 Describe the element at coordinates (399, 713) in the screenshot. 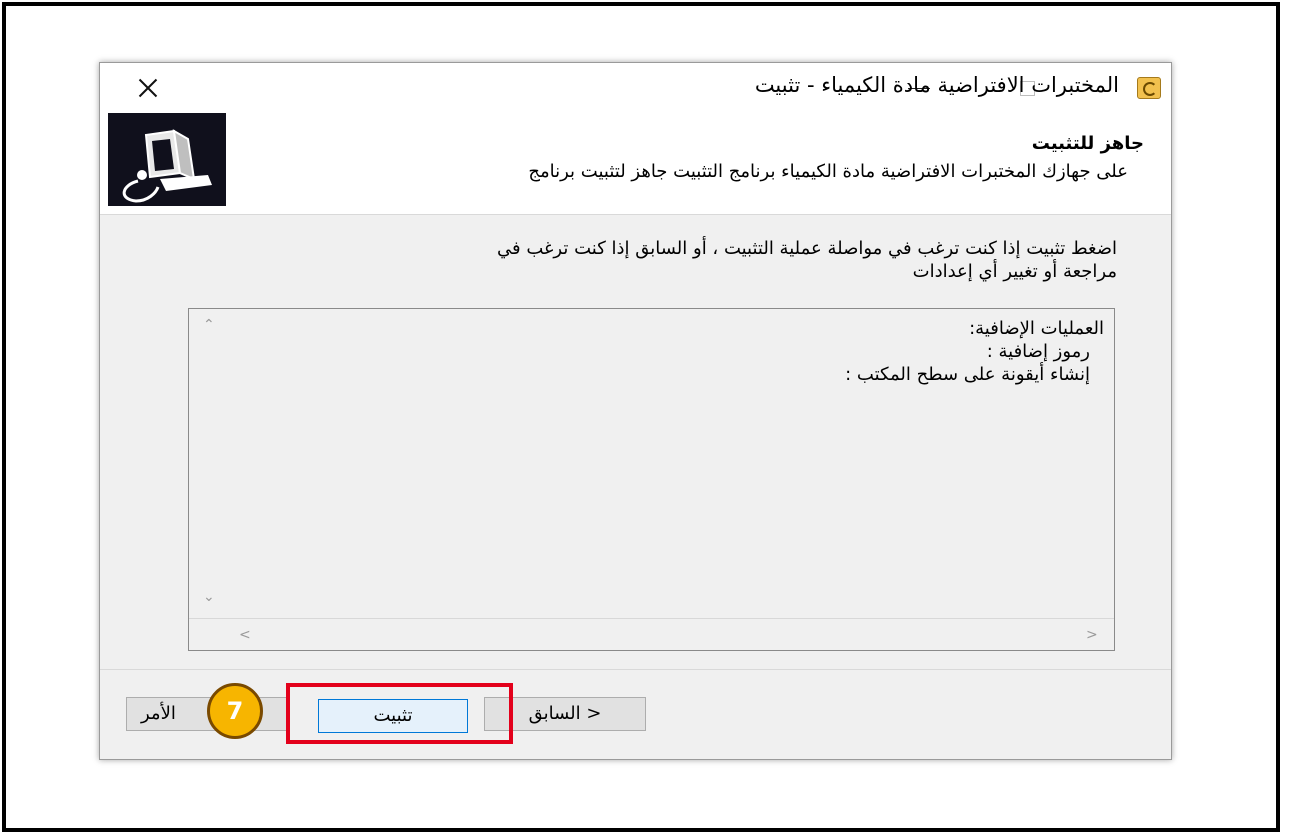

I see `step-highlight-box` at that location.